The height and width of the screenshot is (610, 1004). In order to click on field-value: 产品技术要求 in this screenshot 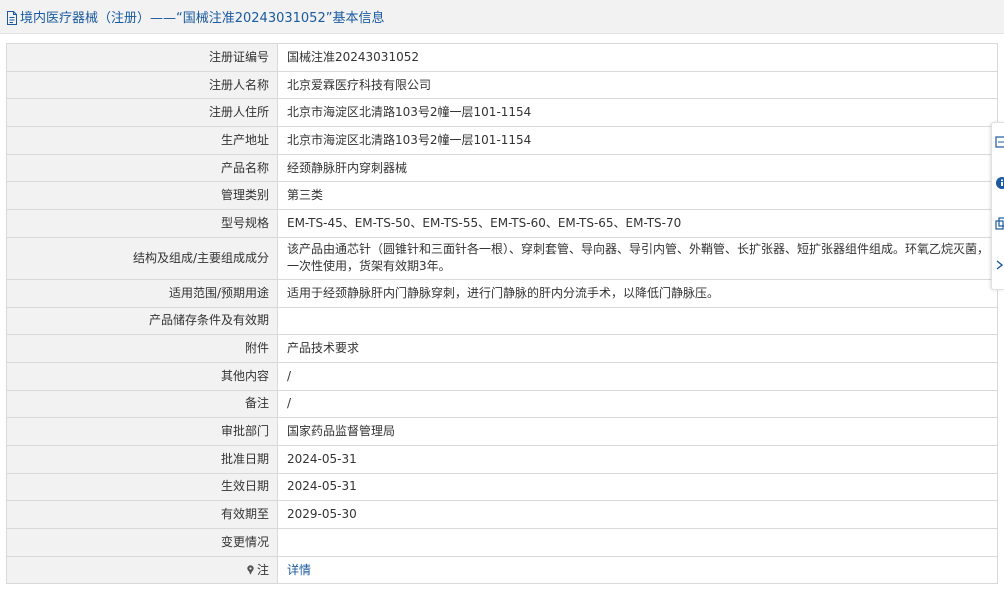, I will do `click(637, 348)`.